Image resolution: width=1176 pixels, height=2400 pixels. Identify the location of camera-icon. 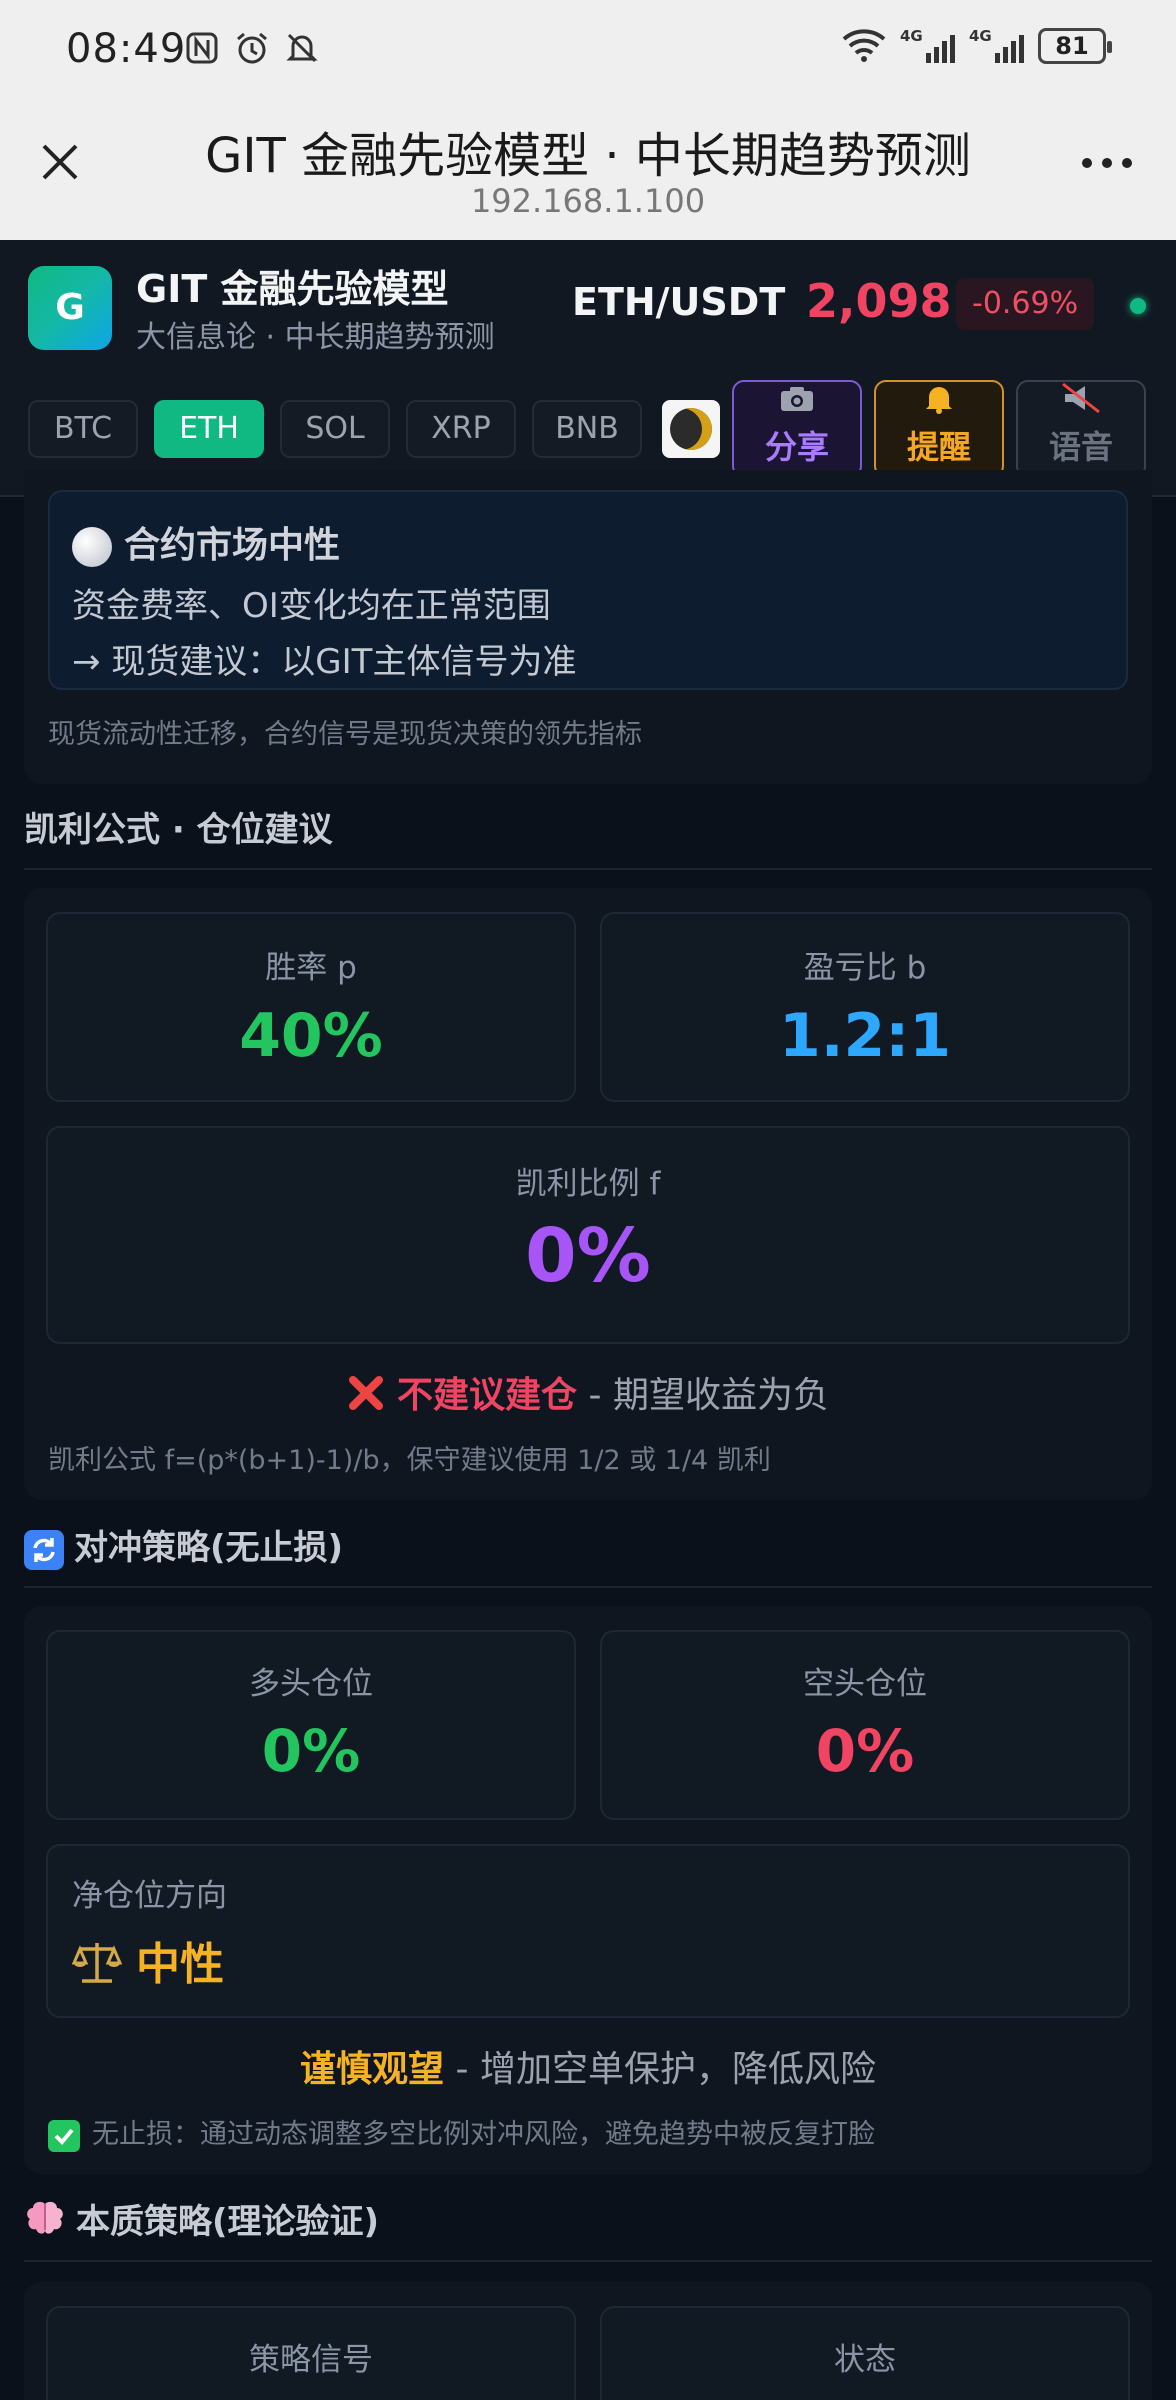
(797, 402).